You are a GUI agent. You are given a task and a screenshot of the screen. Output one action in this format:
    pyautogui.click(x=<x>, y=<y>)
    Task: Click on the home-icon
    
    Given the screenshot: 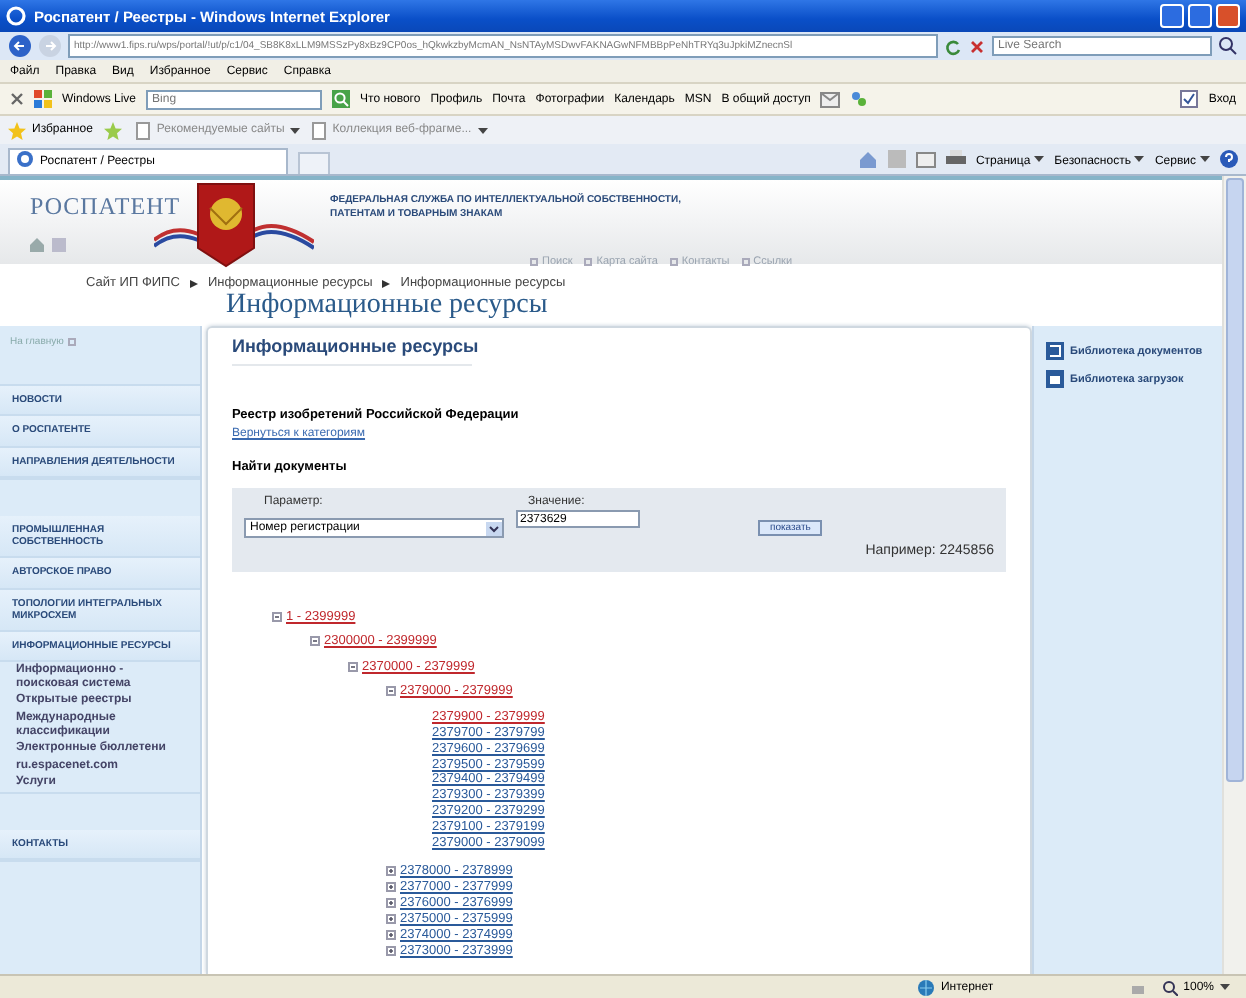 What is the action you would take?
    pyautogui.click(x=867, y=159)
    